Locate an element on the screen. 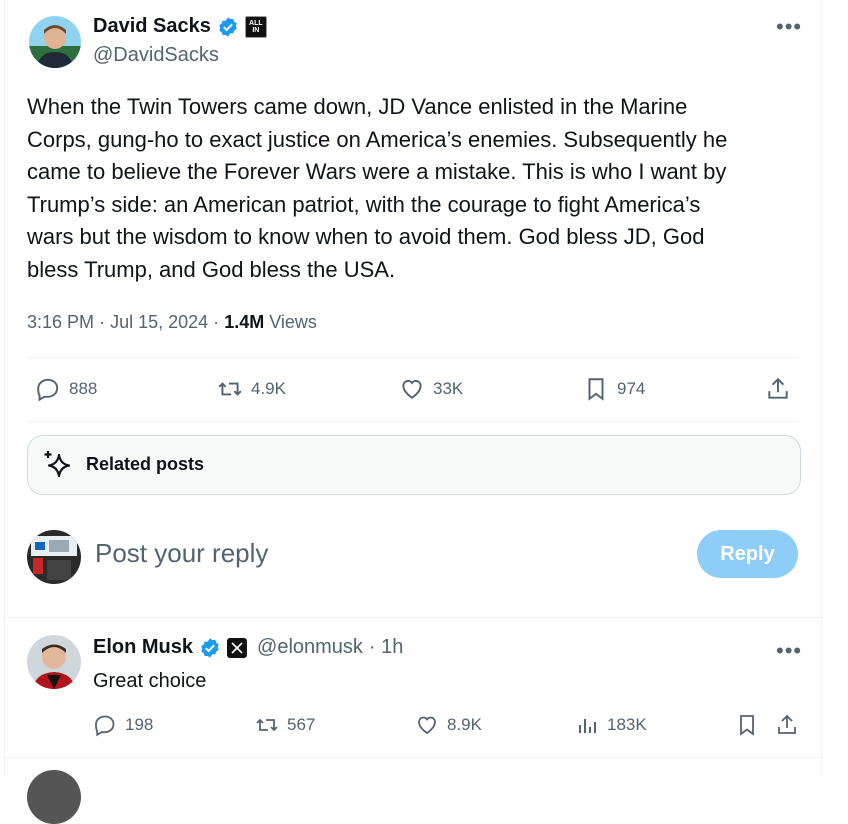 This screenshot has height=824, width=848. like-count: 33K is located at coordinates (448, 388).